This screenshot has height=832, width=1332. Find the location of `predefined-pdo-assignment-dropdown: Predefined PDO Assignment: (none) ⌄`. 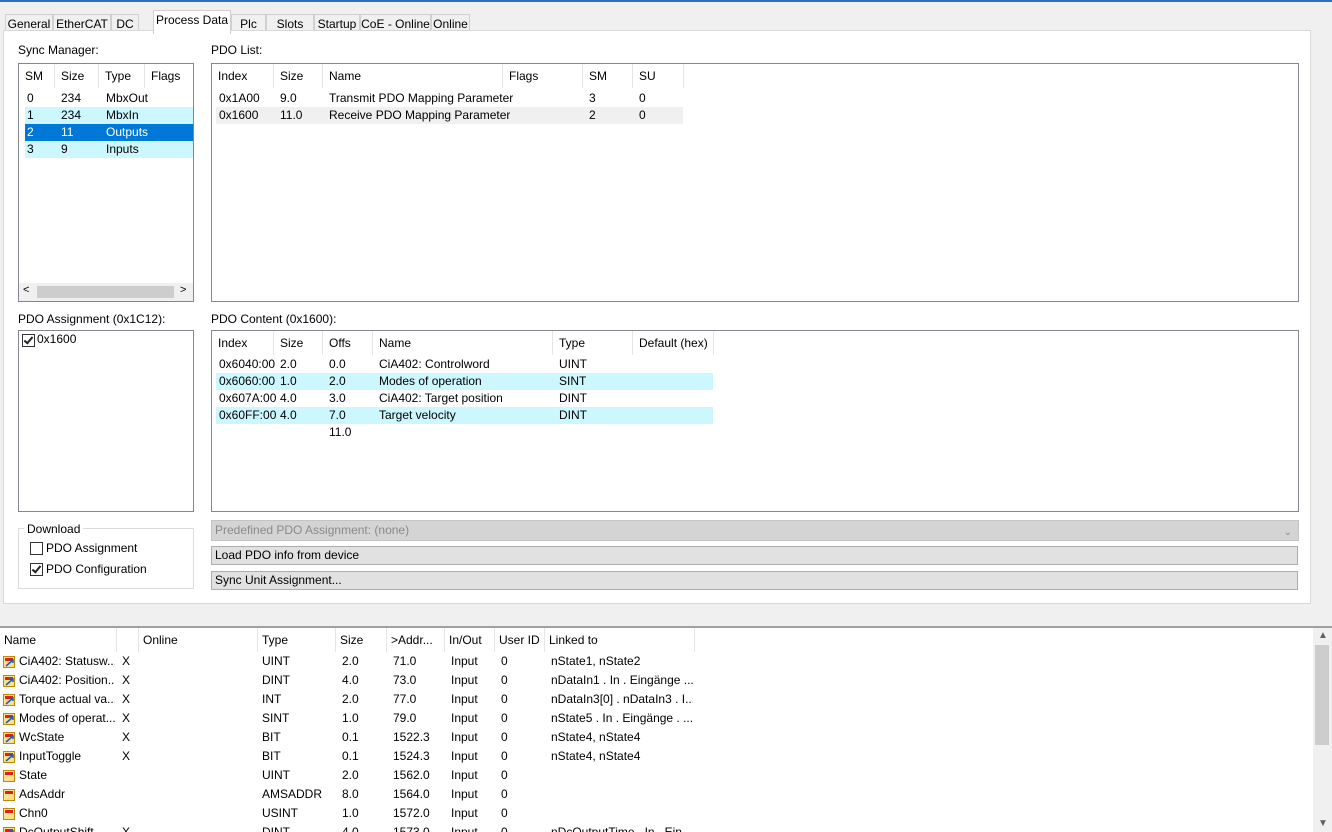

predefined-pdo-assignment-dropdown: Predefined PDO Assignment: (none) ⌄ is located at coordinates (755, 530).